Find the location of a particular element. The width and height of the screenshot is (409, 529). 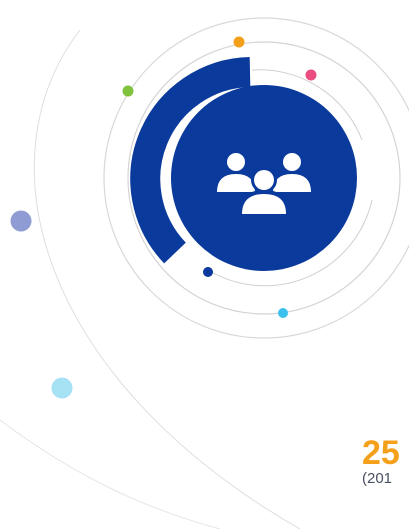

orbit-dot-light-cyan is located at coordinates (62, 388).